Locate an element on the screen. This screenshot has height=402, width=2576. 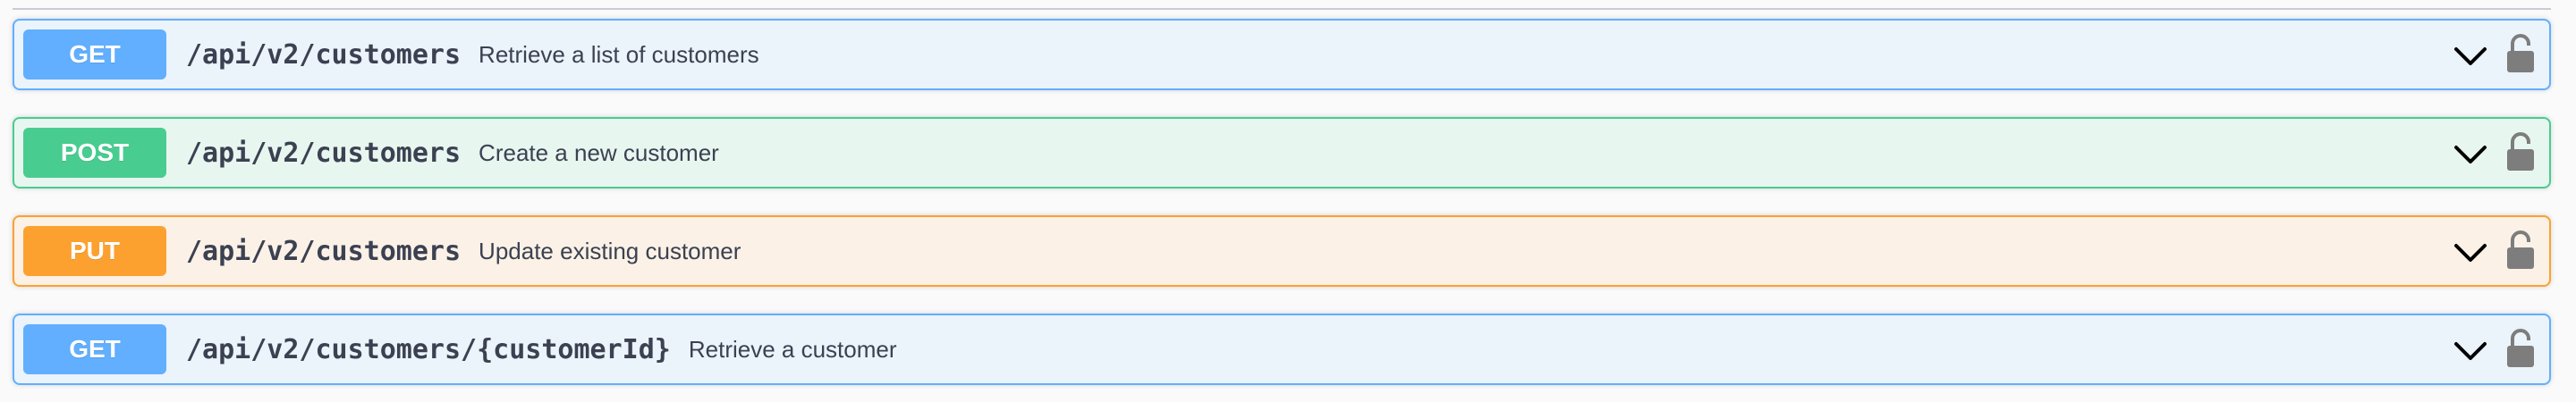
method-badge: POST is located at coordinates (94, 153).